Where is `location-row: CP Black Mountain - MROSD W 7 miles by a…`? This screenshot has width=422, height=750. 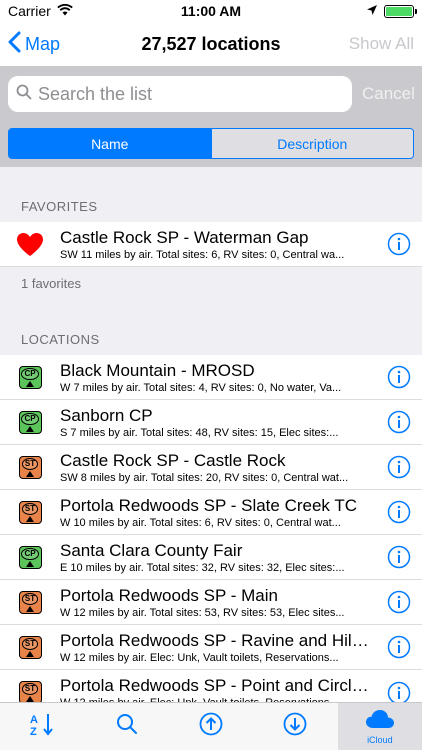
location-row: CP Black Mountain - MROSD W 7 miles by a… is located at coordinates (211, 377).